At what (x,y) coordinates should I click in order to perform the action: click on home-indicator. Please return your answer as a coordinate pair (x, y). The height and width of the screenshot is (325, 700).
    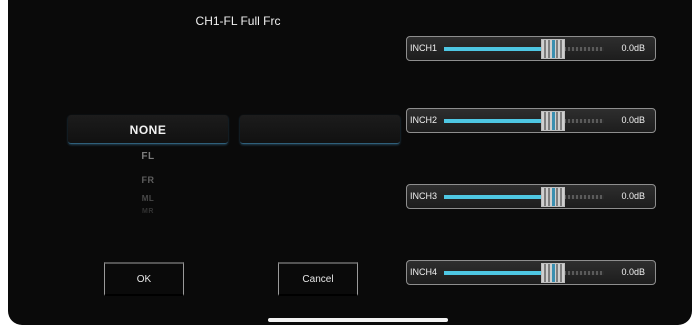
    Looking at the image, I should click on (358, 320).